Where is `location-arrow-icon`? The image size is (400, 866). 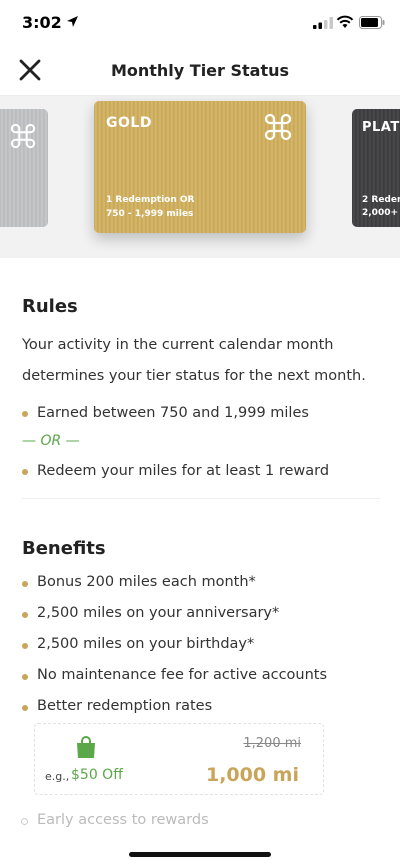
location-arrow-icon is located at coordinates (72, 21).